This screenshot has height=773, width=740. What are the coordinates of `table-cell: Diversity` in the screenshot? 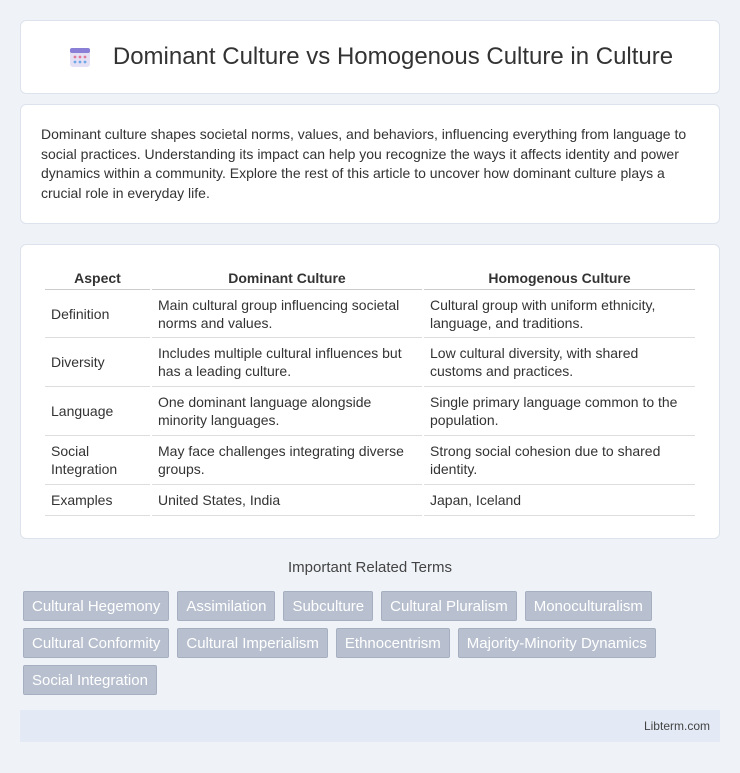 It's located at (97, 362).